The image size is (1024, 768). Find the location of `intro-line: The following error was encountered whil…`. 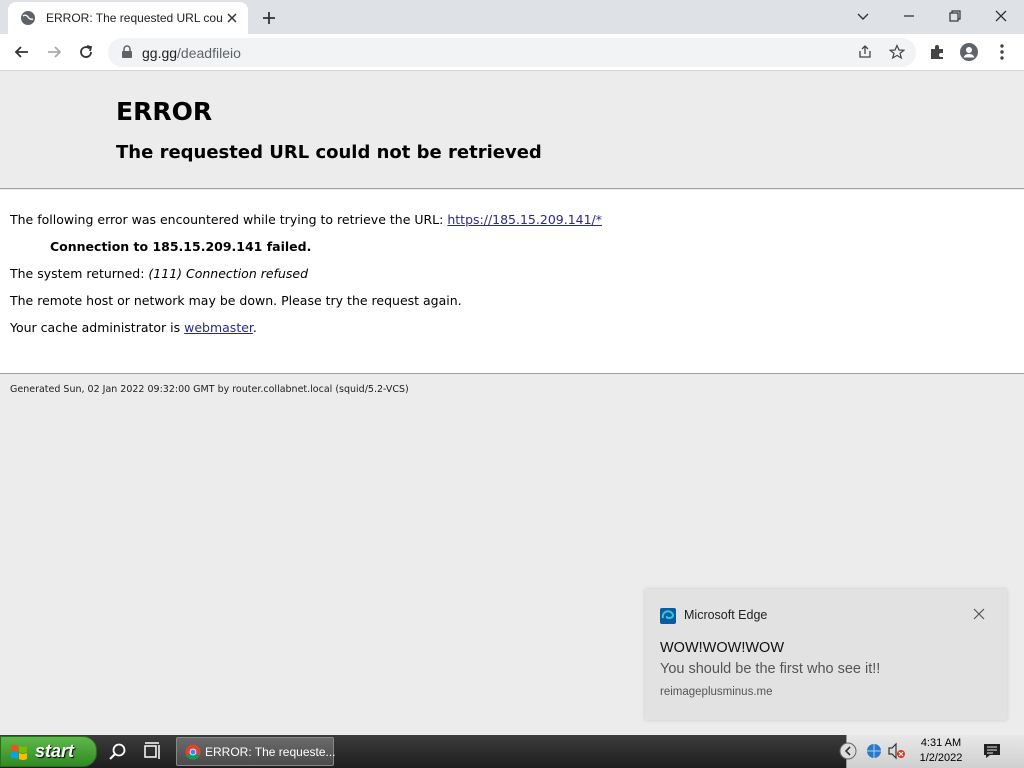

intro-line: The following error was encountered whil… is located at coordinates (306, 219).